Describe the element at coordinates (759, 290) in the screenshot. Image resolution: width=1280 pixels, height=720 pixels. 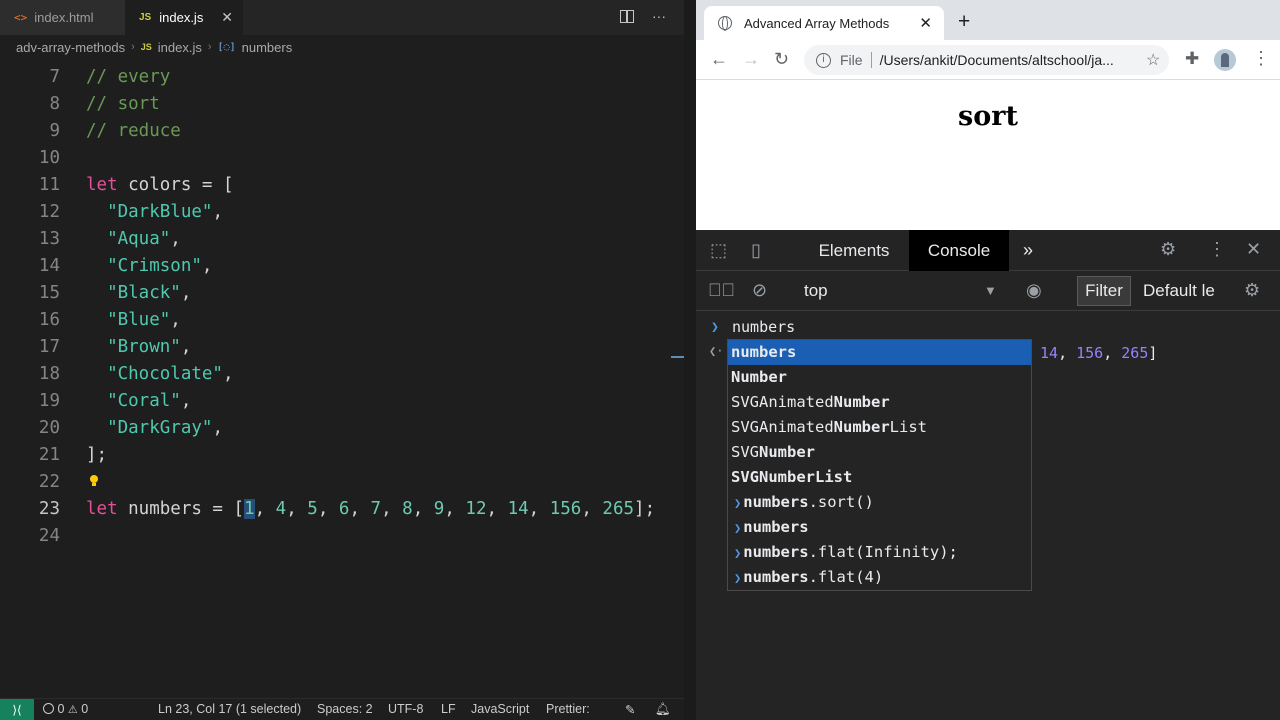
I see `clear-console-icon: ⊘` at that location.